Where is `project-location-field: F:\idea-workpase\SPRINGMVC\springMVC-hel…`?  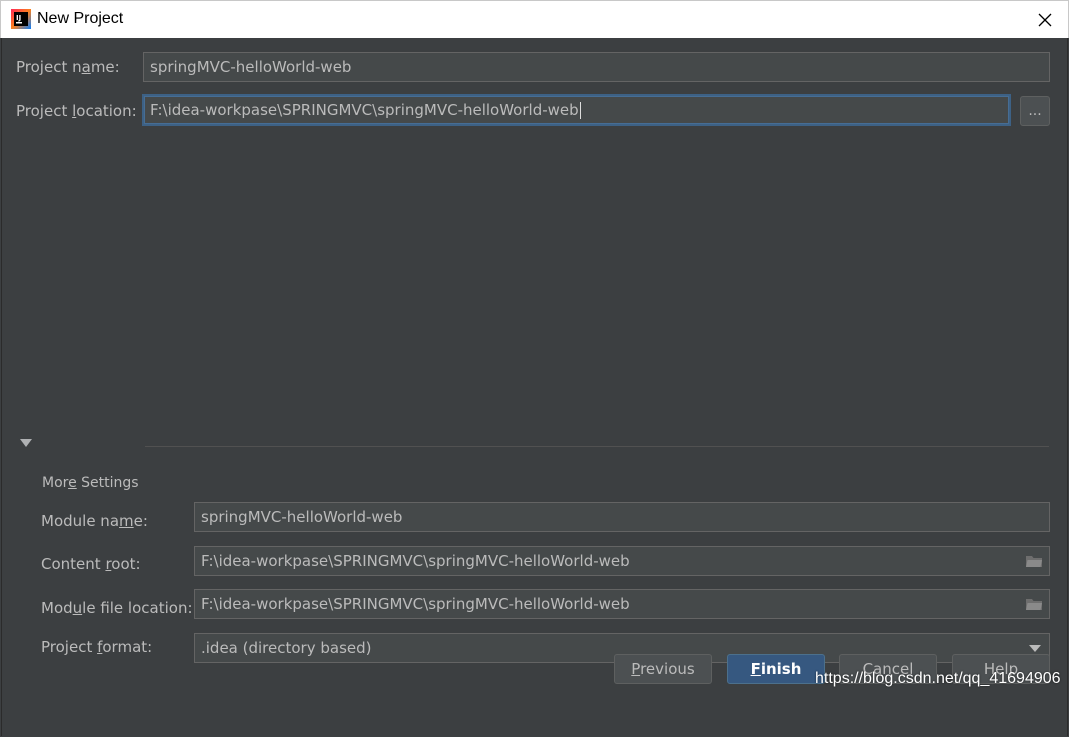 project-location-field: F:\idea-workpase\SPRINGMVC\springMVC-hel… is located at coordinates (576, 110).